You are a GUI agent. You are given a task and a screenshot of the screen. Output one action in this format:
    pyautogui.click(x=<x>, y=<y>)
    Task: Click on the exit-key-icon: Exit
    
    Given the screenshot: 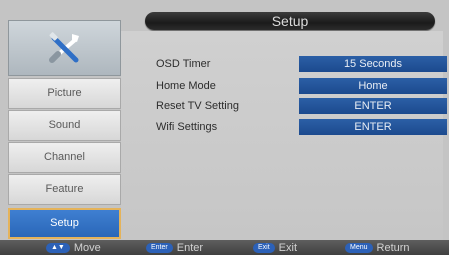 What is the action you would take?
    pyautogui.click(x=264, y=248)
    